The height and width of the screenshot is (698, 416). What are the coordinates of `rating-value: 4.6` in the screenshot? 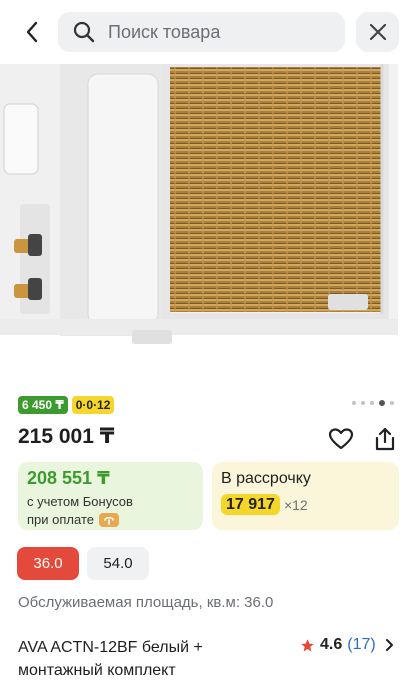 It's located at (331, 644).